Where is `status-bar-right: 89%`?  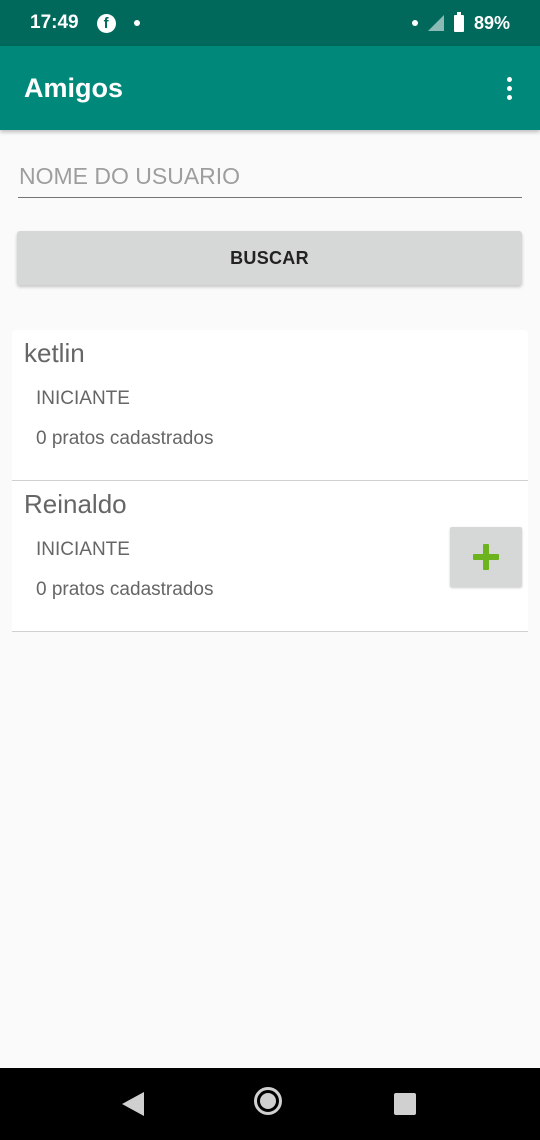
status-bar-right: 89% is located at coordinates (460, 22).